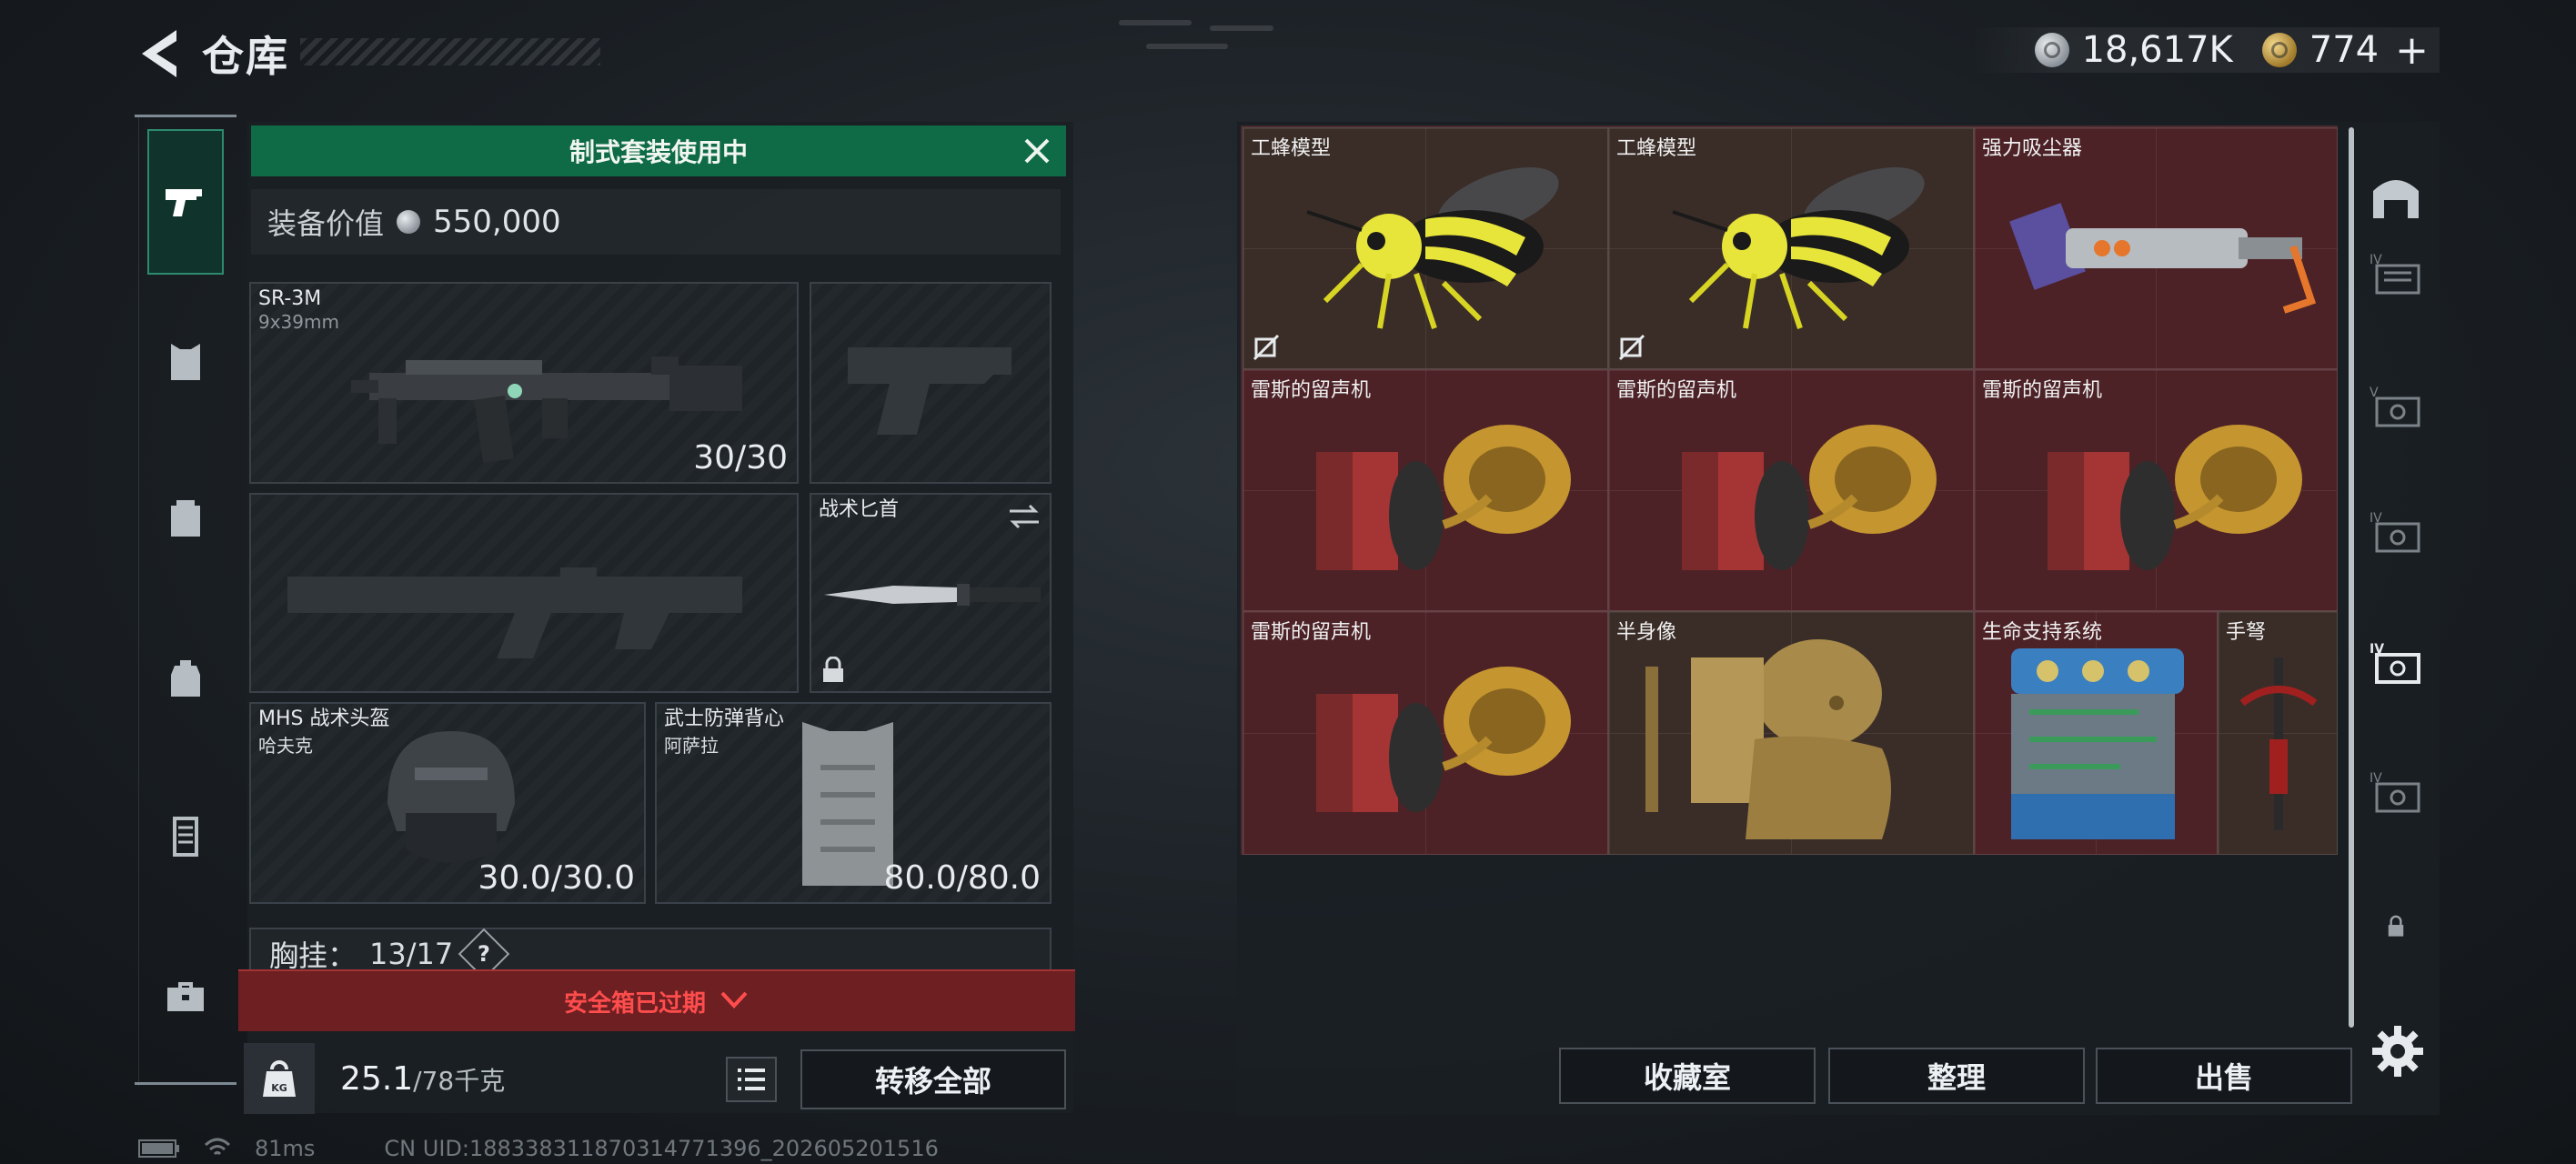 This screenshot has height=1164, width=2576. I want to click on knife-icon, so click(932, 595).